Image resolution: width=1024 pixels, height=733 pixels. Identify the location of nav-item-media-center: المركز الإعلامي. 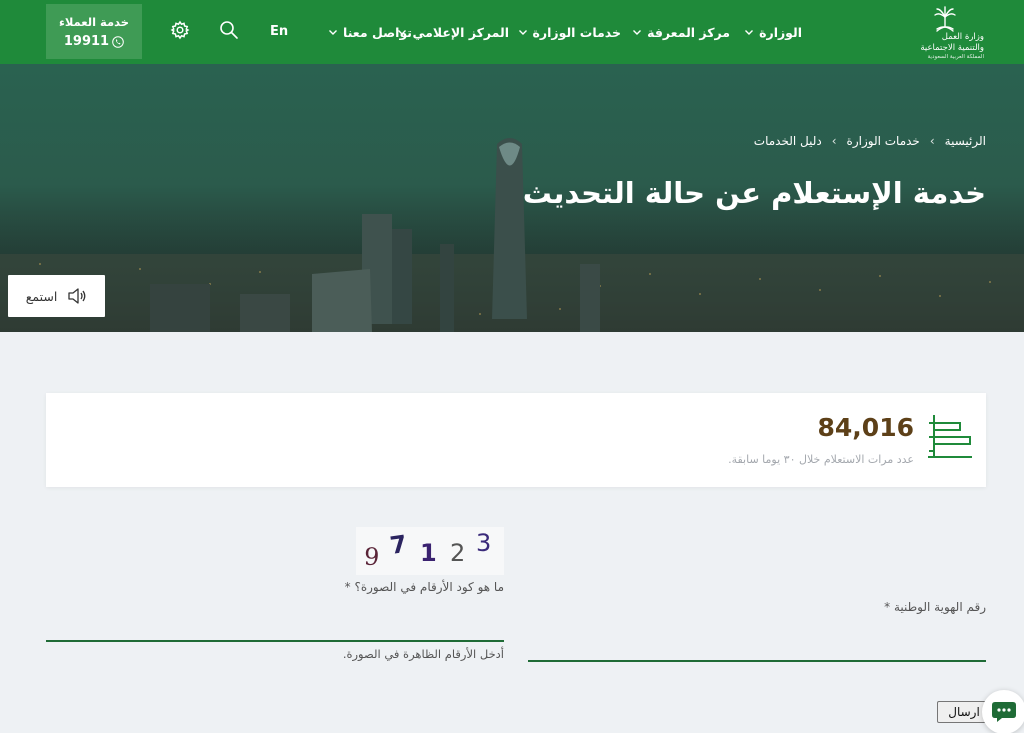
(453, 32).